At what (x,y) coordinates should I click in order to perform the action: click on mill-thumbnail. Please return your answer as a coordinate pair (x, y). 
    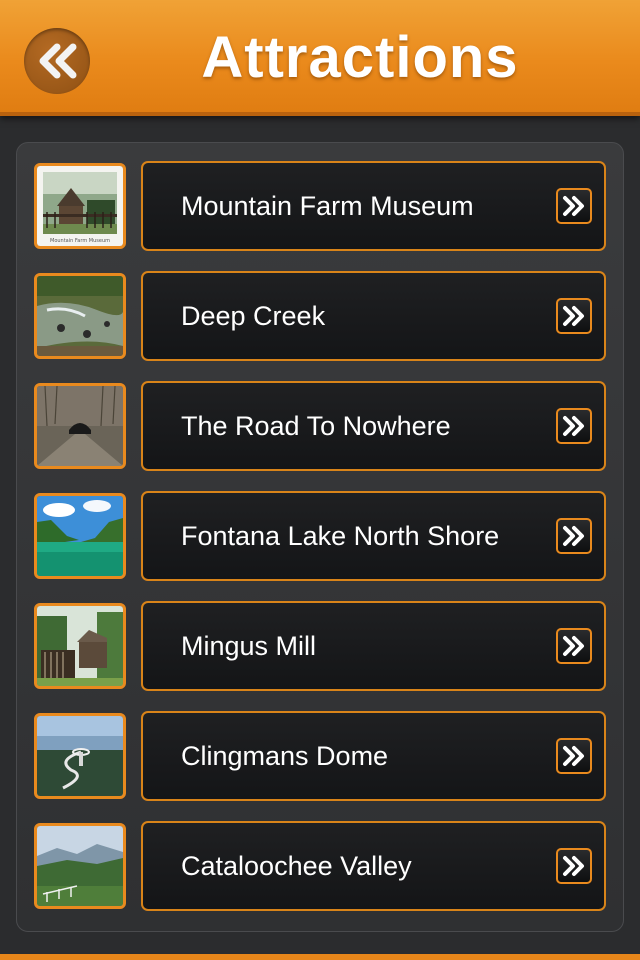
    Looking at the image, I should click on (80, 646).